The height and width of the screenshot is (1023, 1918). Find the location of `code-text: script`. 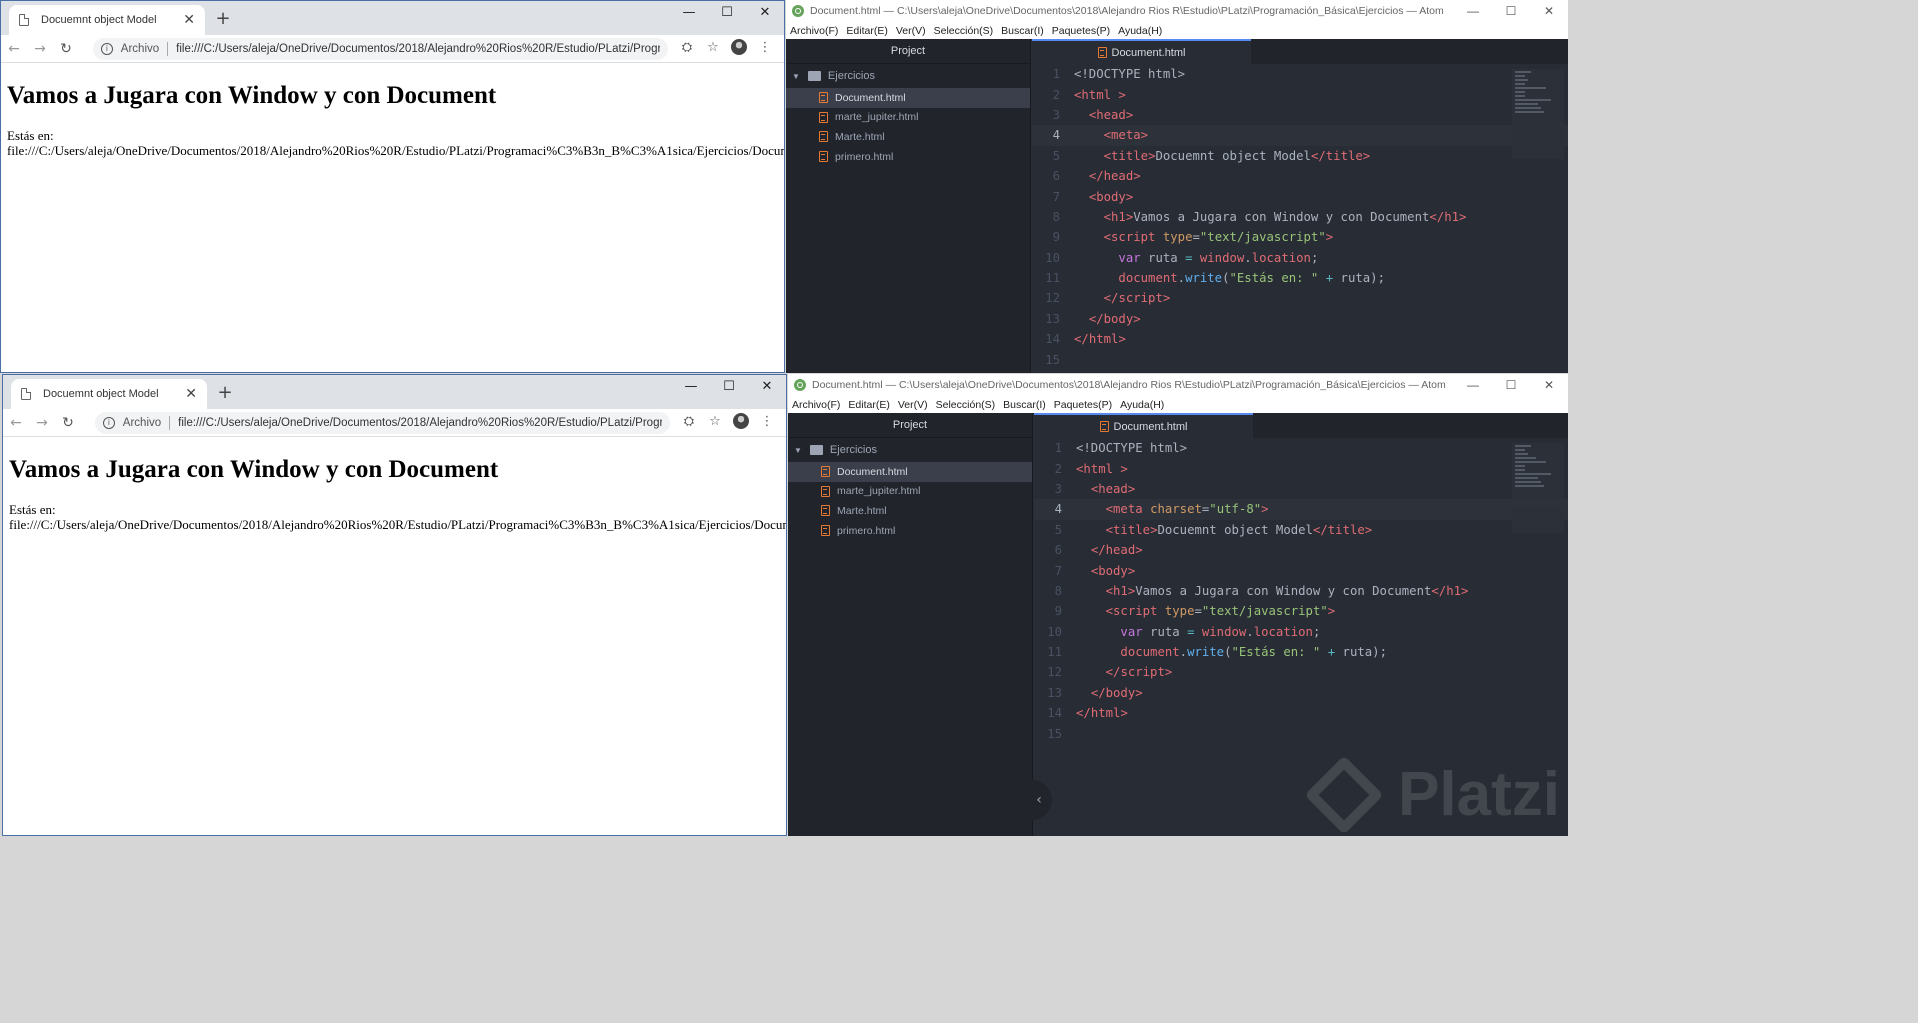

code-text: script is located at coordinates (1142, 672).